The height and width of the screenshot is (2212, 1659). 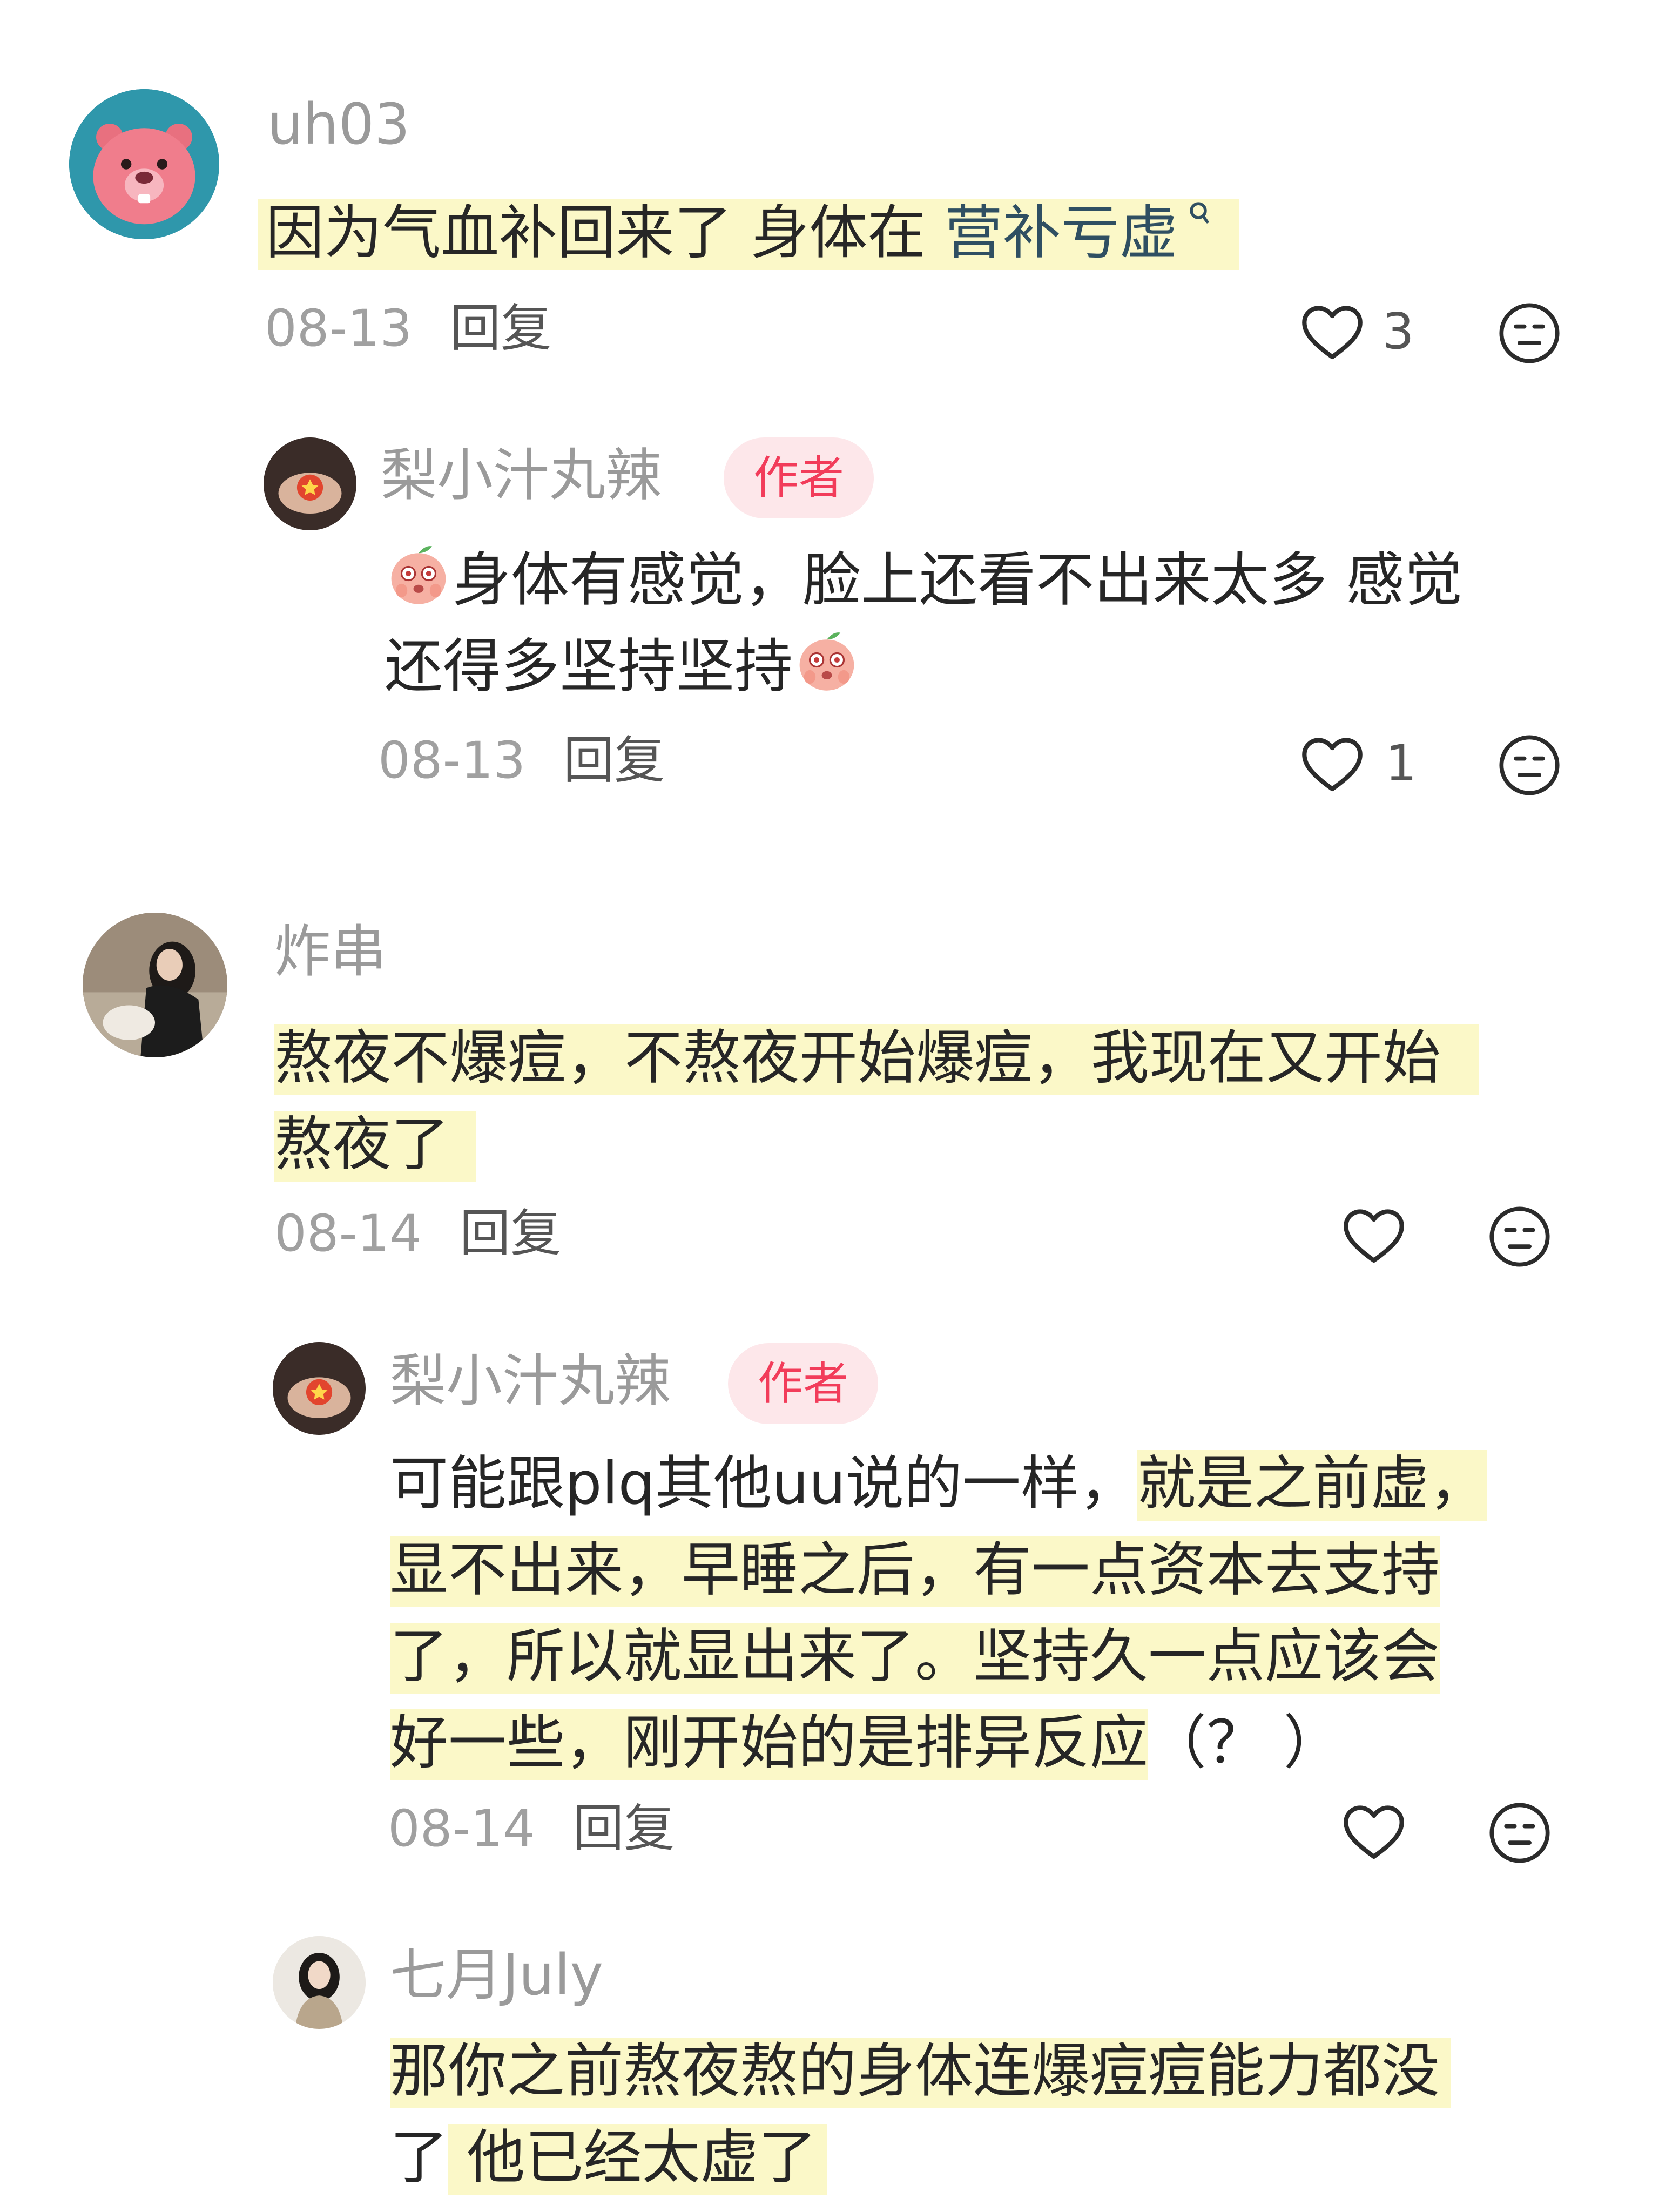 I want to click on comment-text-plain: 因为气血补回来了 身体在, so click(x=605, y=233).